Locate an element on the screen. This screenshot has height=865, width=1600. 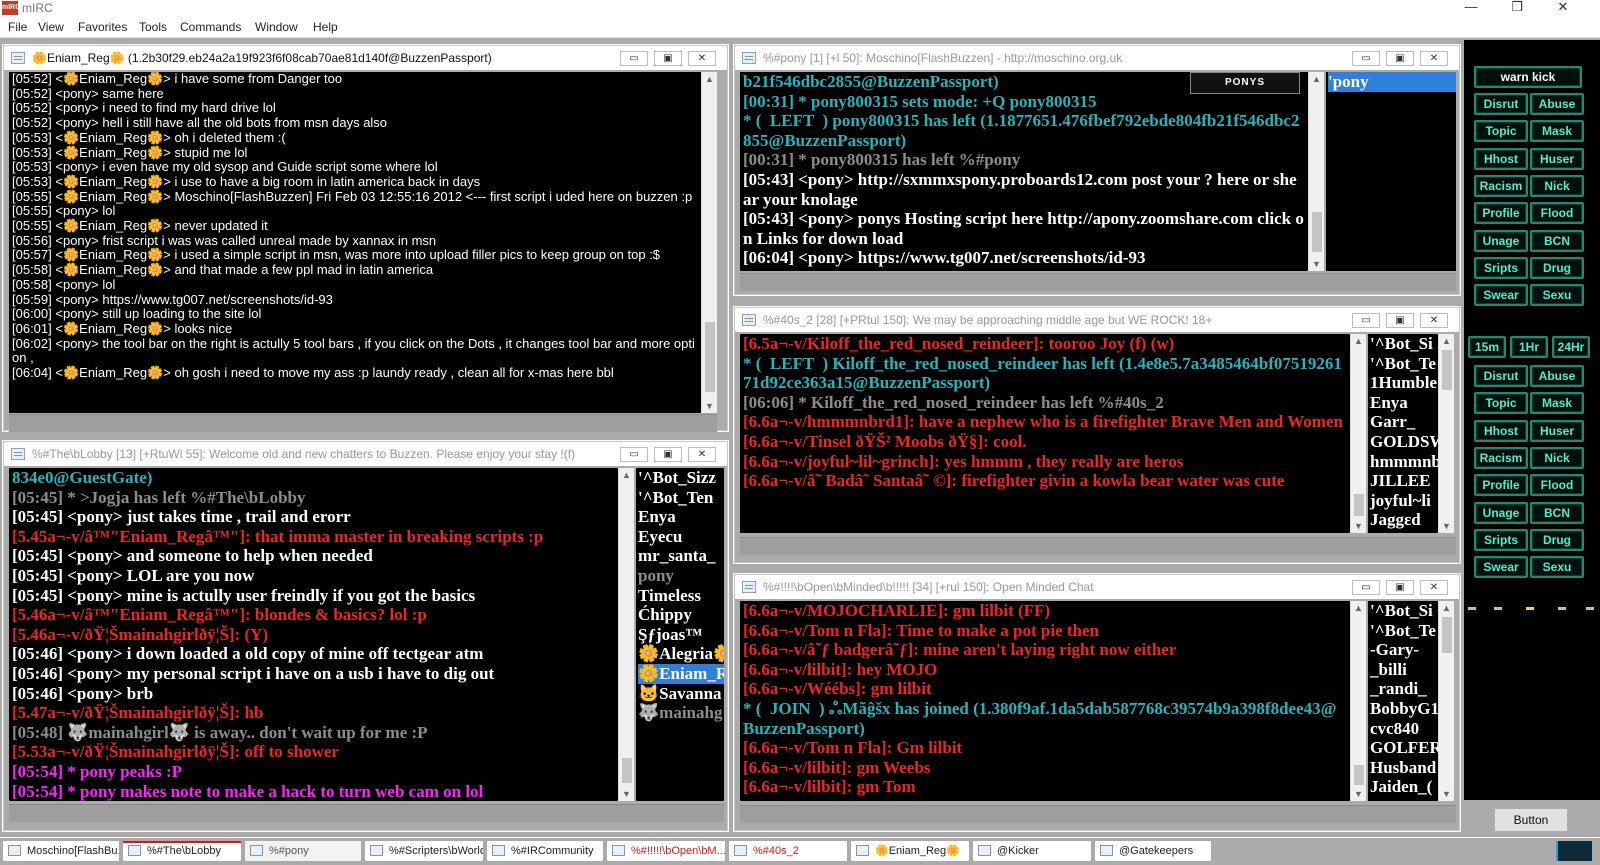
generic-button: Button is located at coordinates (1531, 820).